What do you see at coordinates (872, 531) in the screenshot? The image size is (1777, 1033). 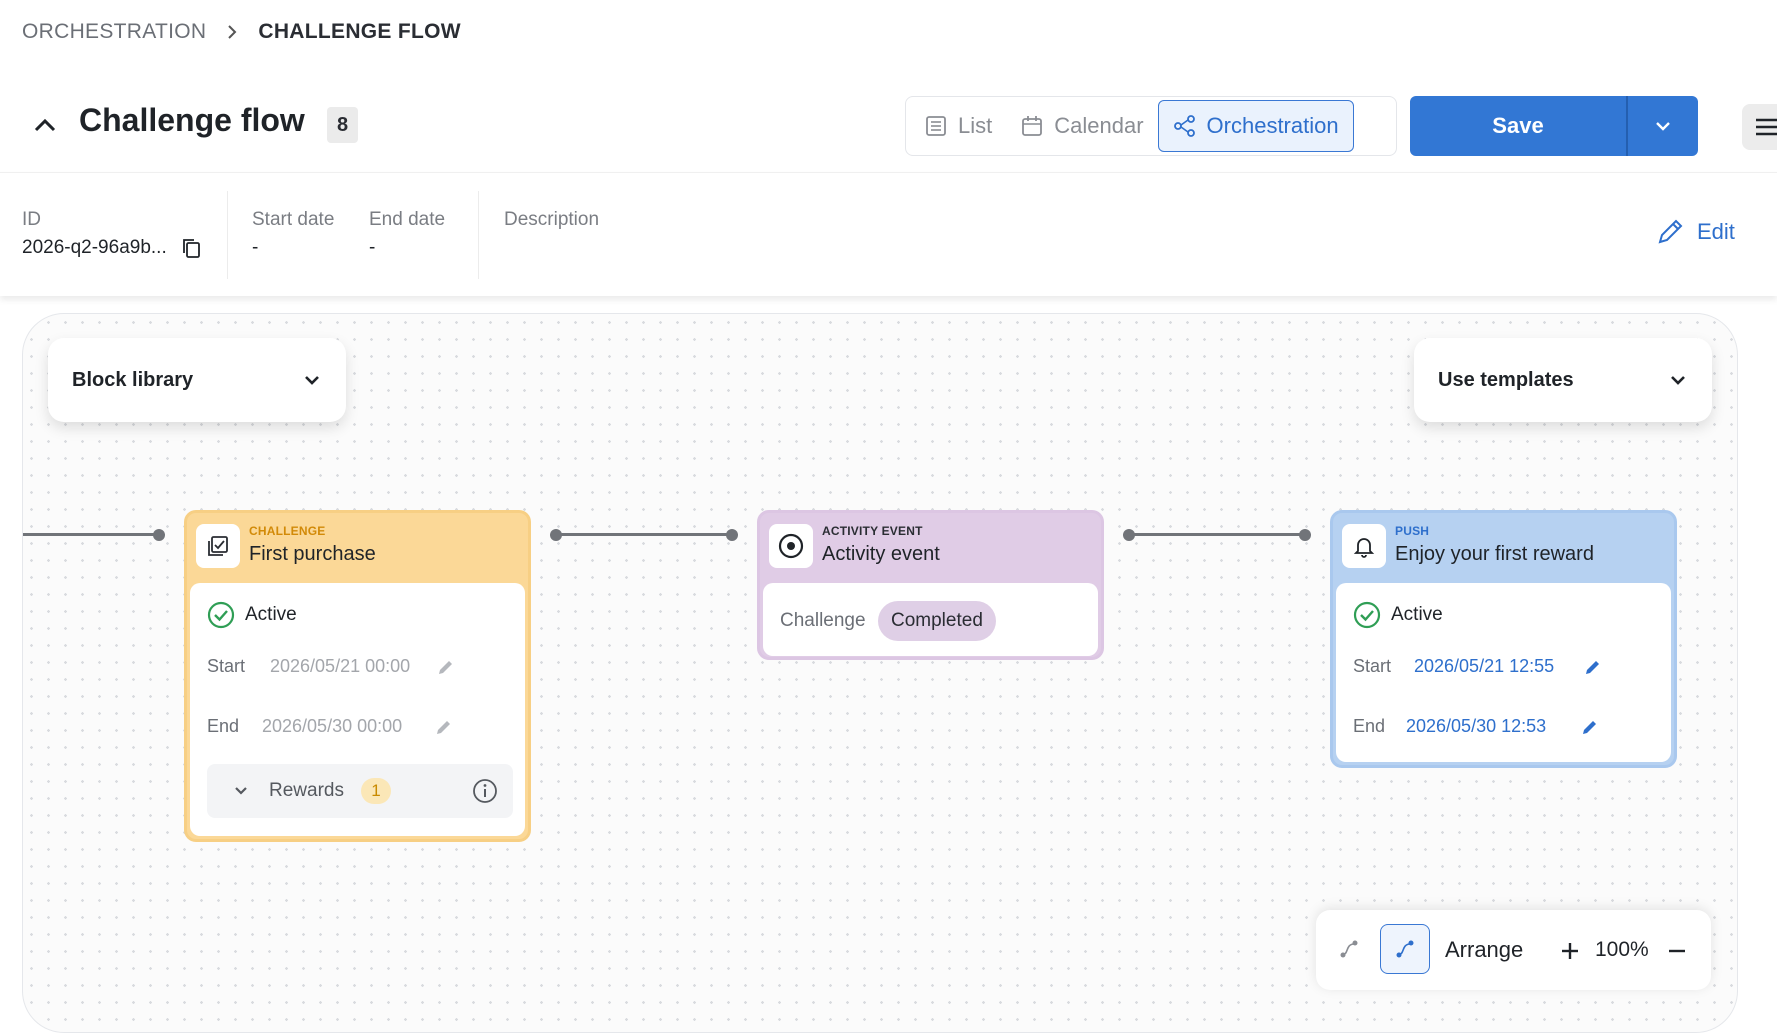 I see `node-type-label: ACTIVITY EVENT` at bounding box center [872, 531].